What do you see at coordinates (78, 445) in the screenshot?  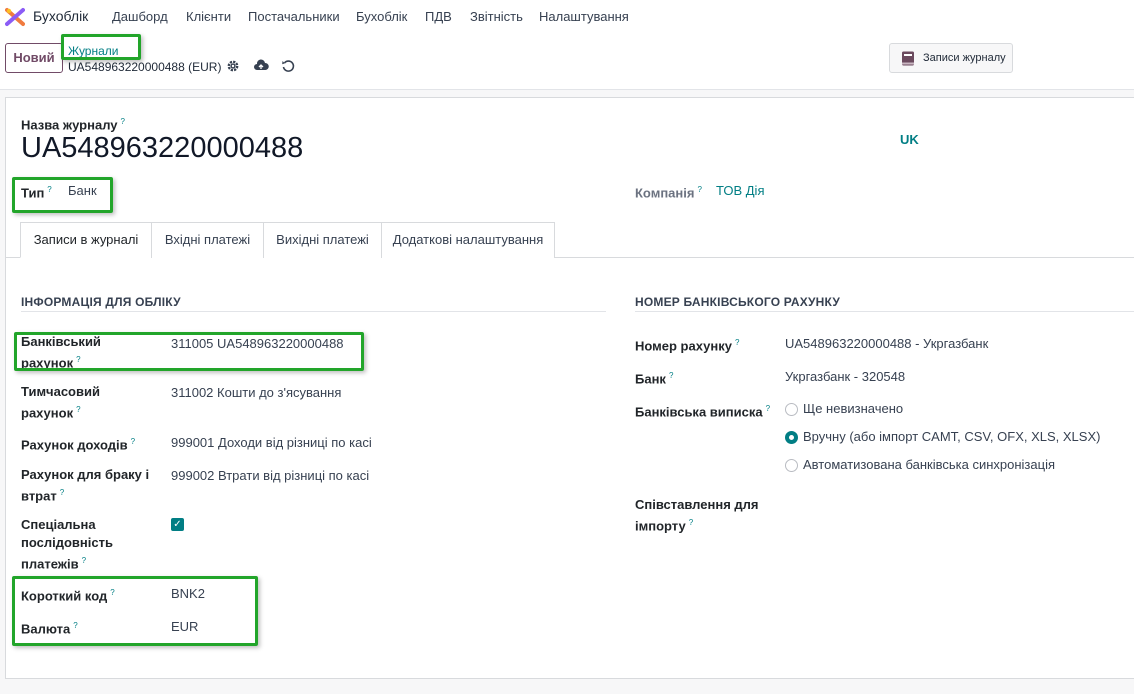 I see `profit-account-label: Рахунок доходів?` at bounding box center [78, 445].